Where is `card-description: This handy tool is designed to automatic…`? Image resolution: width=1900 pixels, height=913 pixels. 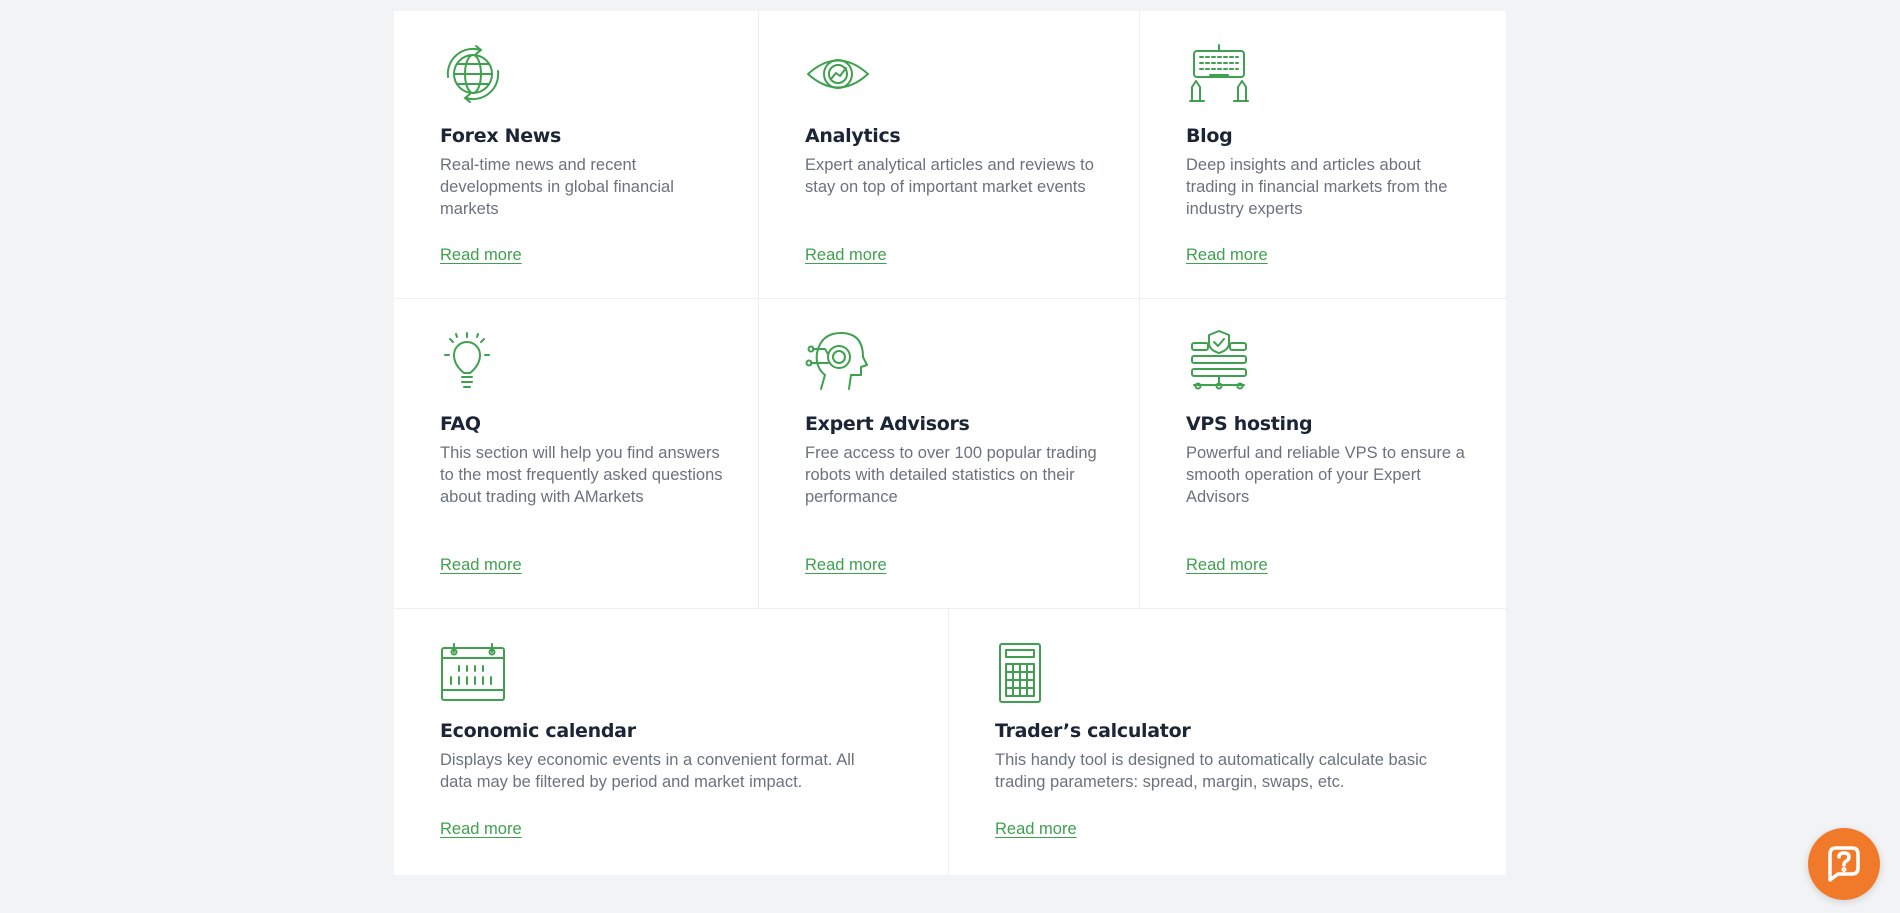 card-description: This handy tool is designed to automatic… is located at coordinates (1211, 771).